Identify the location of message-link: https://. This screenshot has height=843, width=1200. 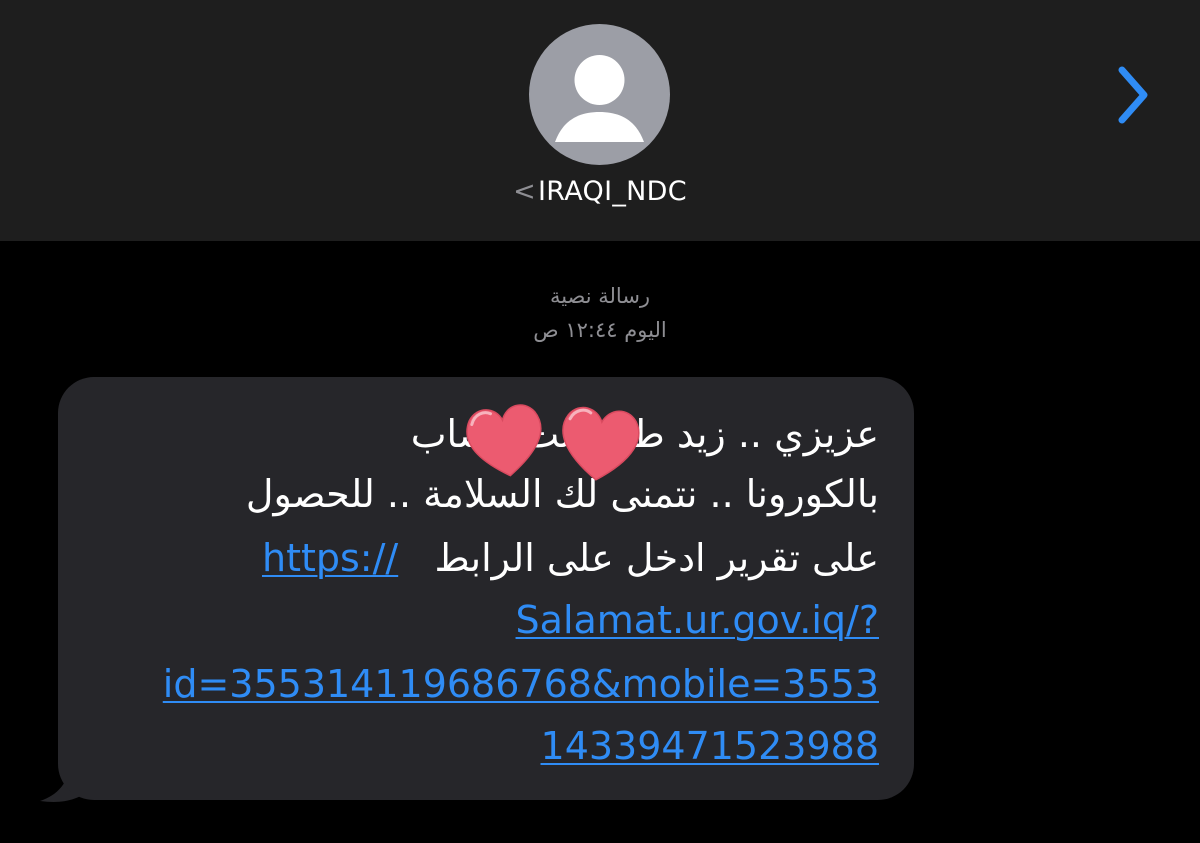
(330, 558).